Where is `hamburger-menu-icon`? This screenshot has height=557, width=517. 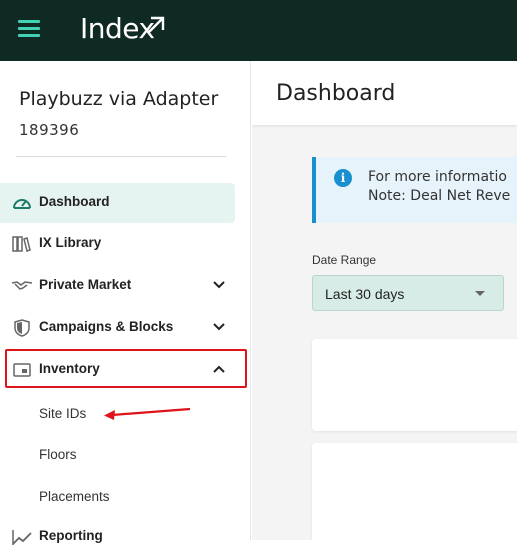 hamburger-menu-icon is located at coordinates (29, 29).